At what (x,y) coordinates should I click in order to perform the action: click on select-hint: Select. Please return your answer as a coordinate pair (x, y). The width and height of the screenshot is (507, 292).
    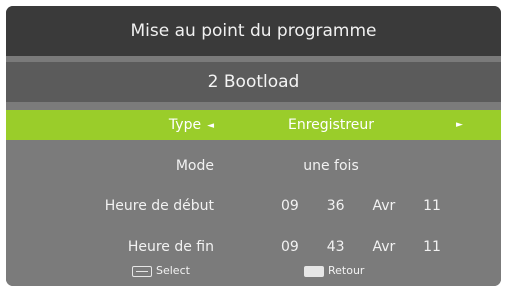
    Looking at the image, I should click on (161, 271).